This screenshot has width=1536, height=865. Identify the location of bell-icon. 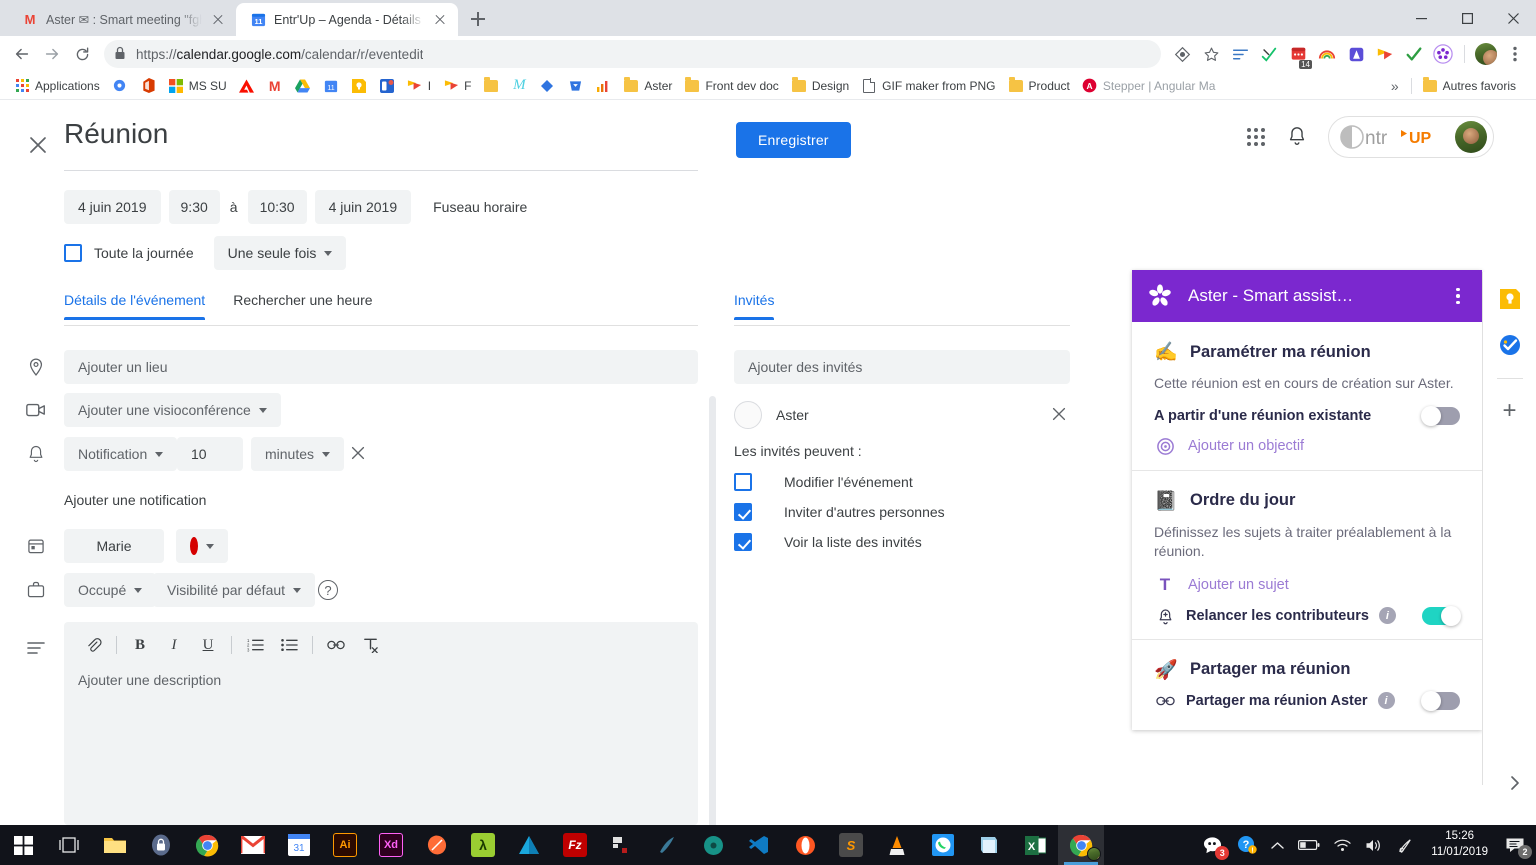
(1298, 137).